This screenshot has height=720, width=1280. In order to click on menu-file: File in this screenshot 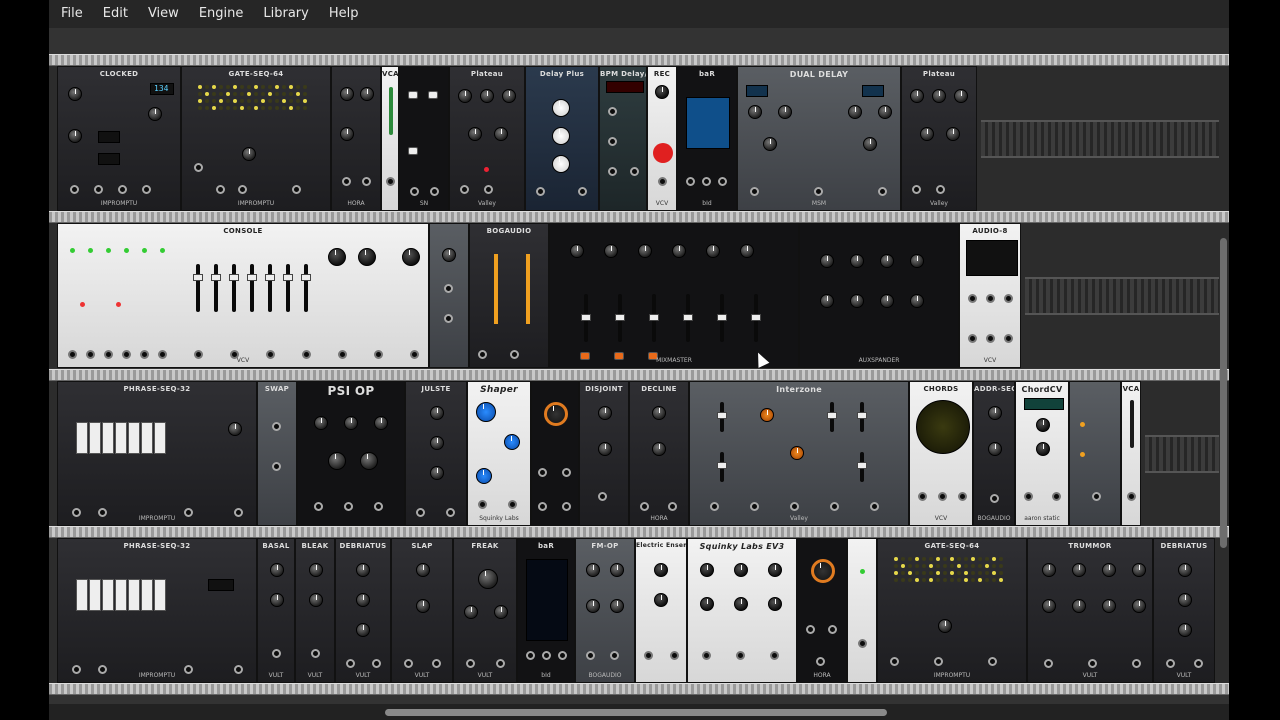, I will do `click(71, 14)`.